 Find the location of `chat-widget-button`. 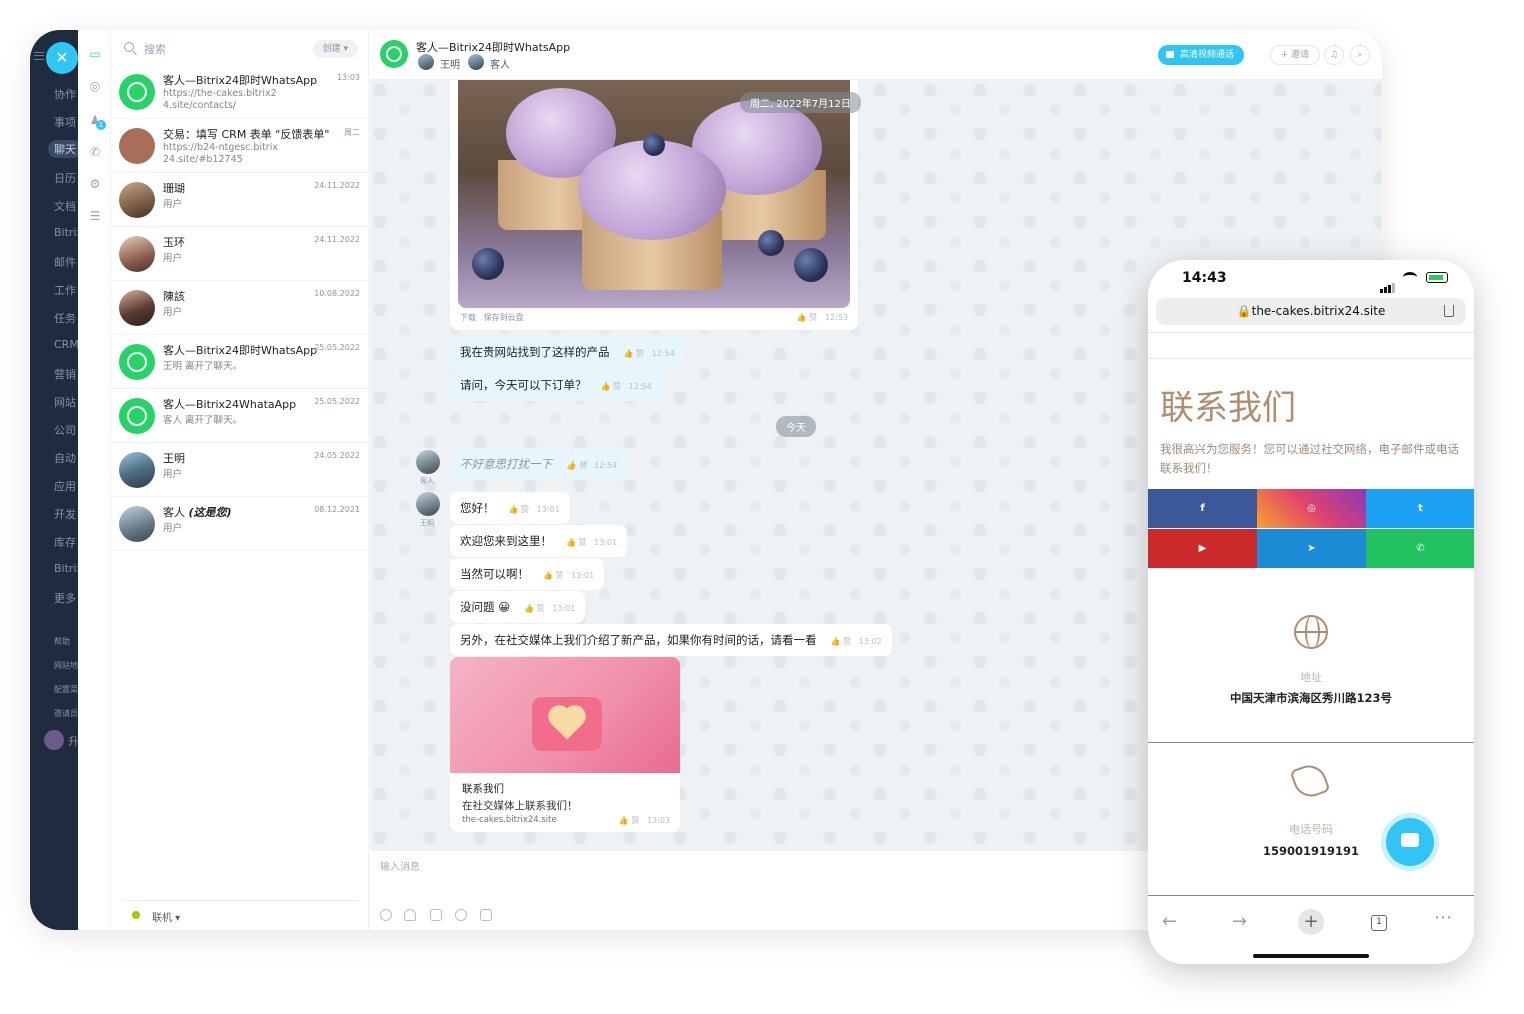

chat-widget-button is located at coordinates (1410, 842).